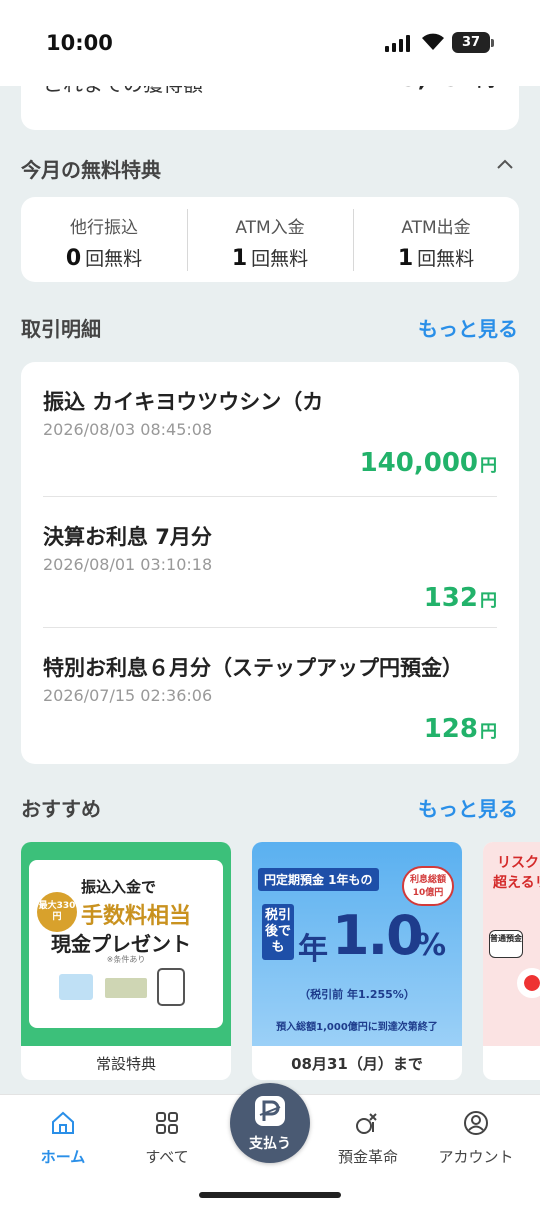  Describe the element at coordinates (367, 1157) in the screenshot. I see `tab-label: 預金革命` at that location.